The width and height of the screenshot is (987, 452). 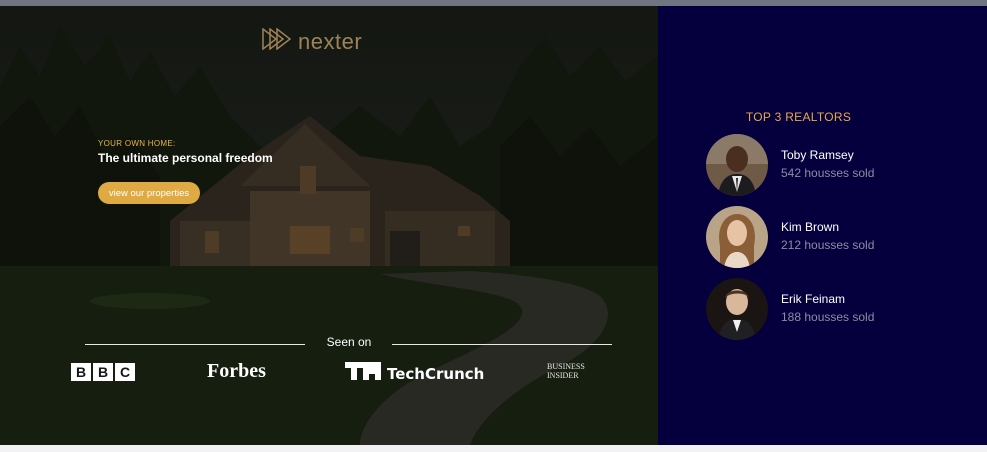 What do you see at coordinates (836, 309) in the screenshot?
I see `realtor-item: Erik Feinam 188 housses sold` at bounding box center [836, 309].